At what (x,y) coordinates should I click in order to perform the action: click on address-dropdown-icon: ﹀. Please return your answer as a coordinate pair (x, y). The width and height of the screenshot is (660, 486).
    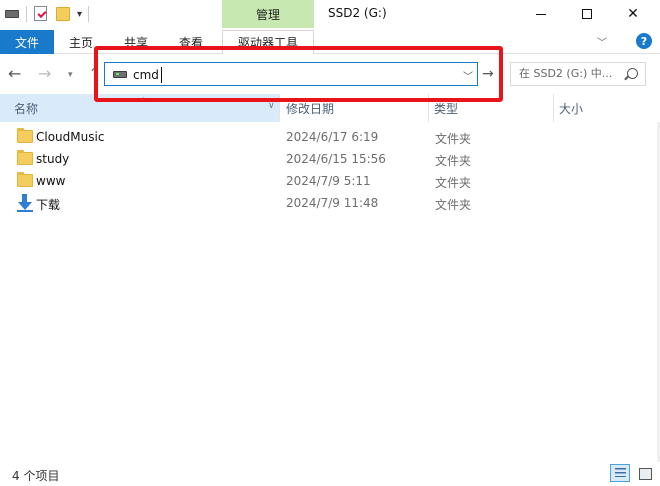
    Looking at the image, I should click on (468, 75).